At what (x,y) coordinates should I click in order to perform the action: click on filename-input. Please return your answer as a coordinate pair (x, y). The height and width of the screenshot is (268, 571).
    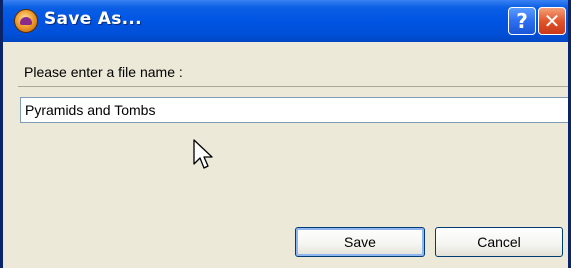
    Looking at the image, I should click on (294, 110).